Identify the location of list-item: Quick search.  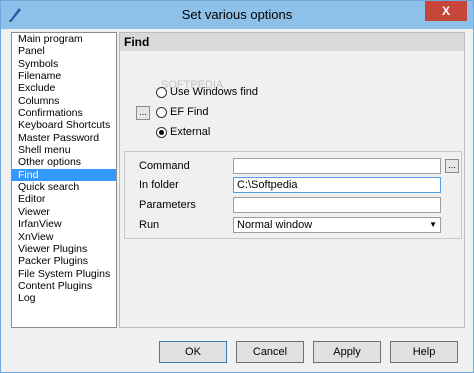
(64, 187).